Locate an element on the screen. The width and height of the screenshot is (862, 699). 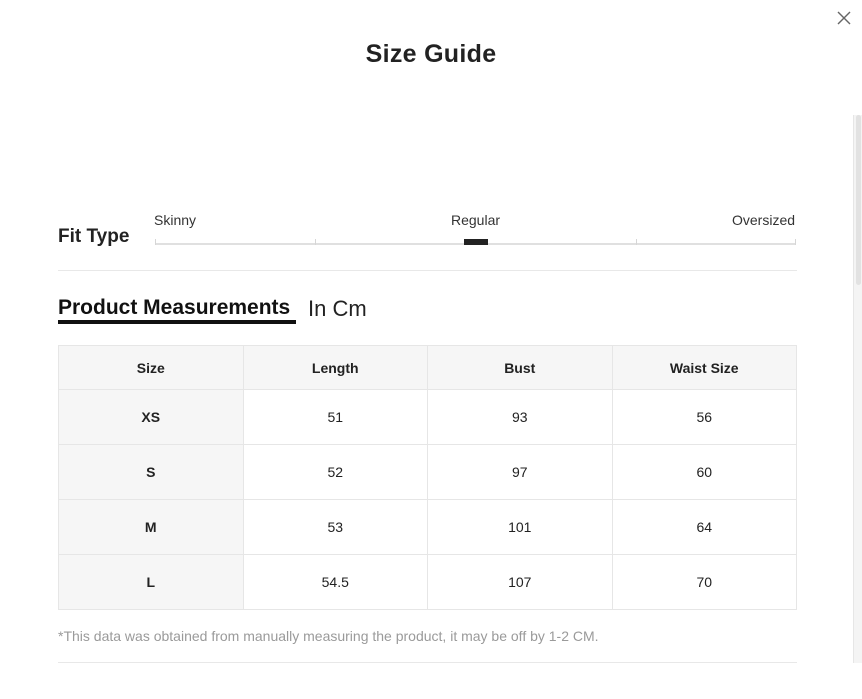
close-icon is located at coordinates (844, 18).